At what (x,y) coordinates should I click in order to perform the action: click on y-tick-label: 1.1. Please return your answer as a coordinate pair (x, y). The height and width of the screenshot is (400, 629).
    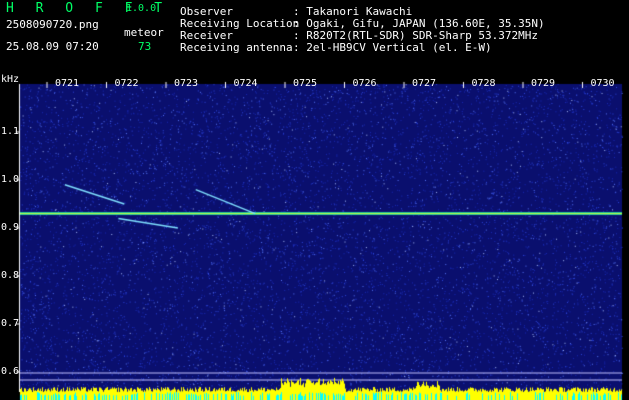
    Looking at the image, I should click on (10, 131).